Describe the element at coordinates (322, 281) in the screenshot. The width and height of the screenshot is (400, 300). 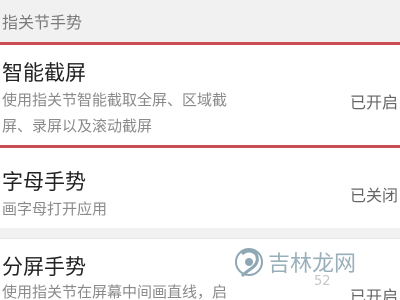
I see `watermark-faint-text: 52` at that location.